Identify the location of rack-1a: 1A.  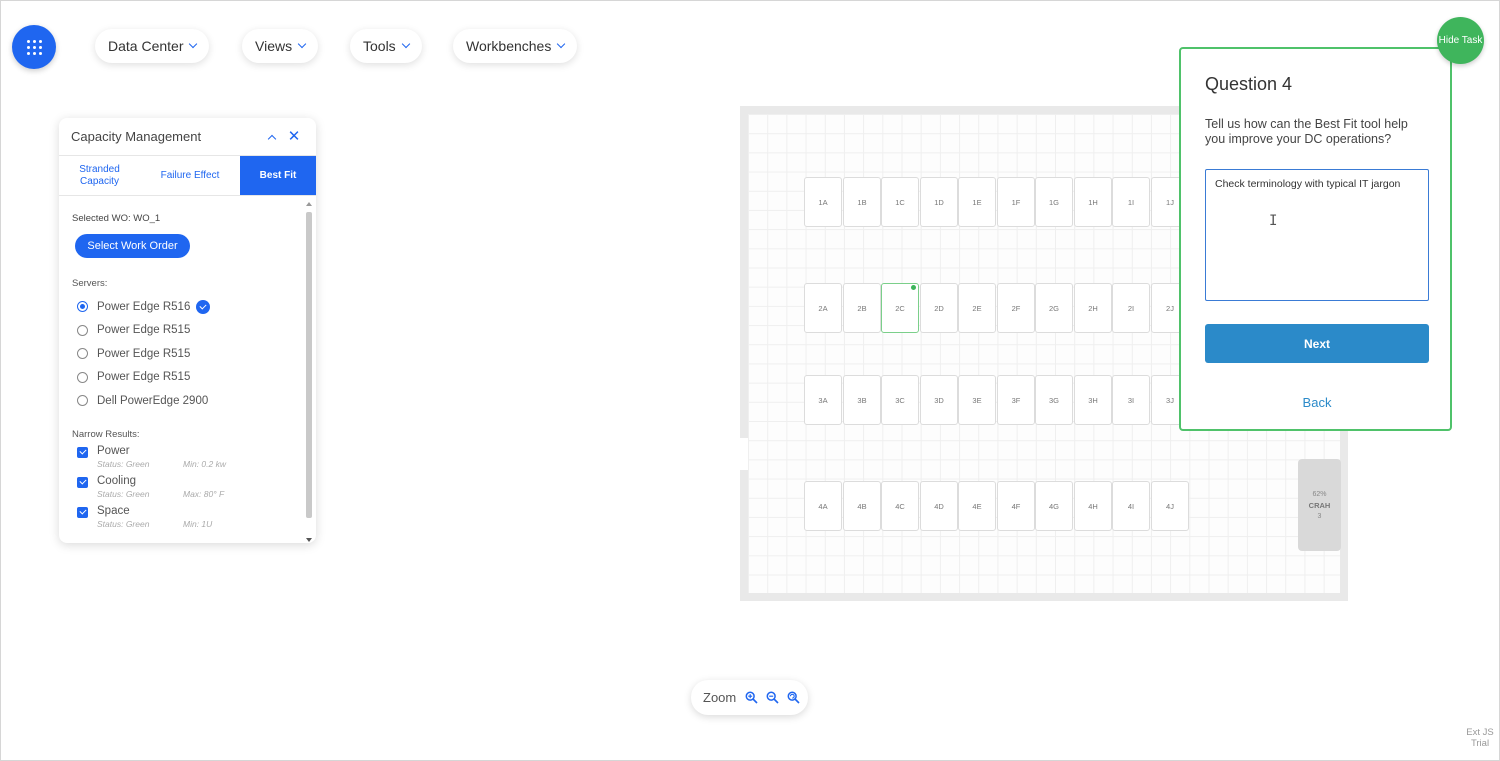
(823, 202).